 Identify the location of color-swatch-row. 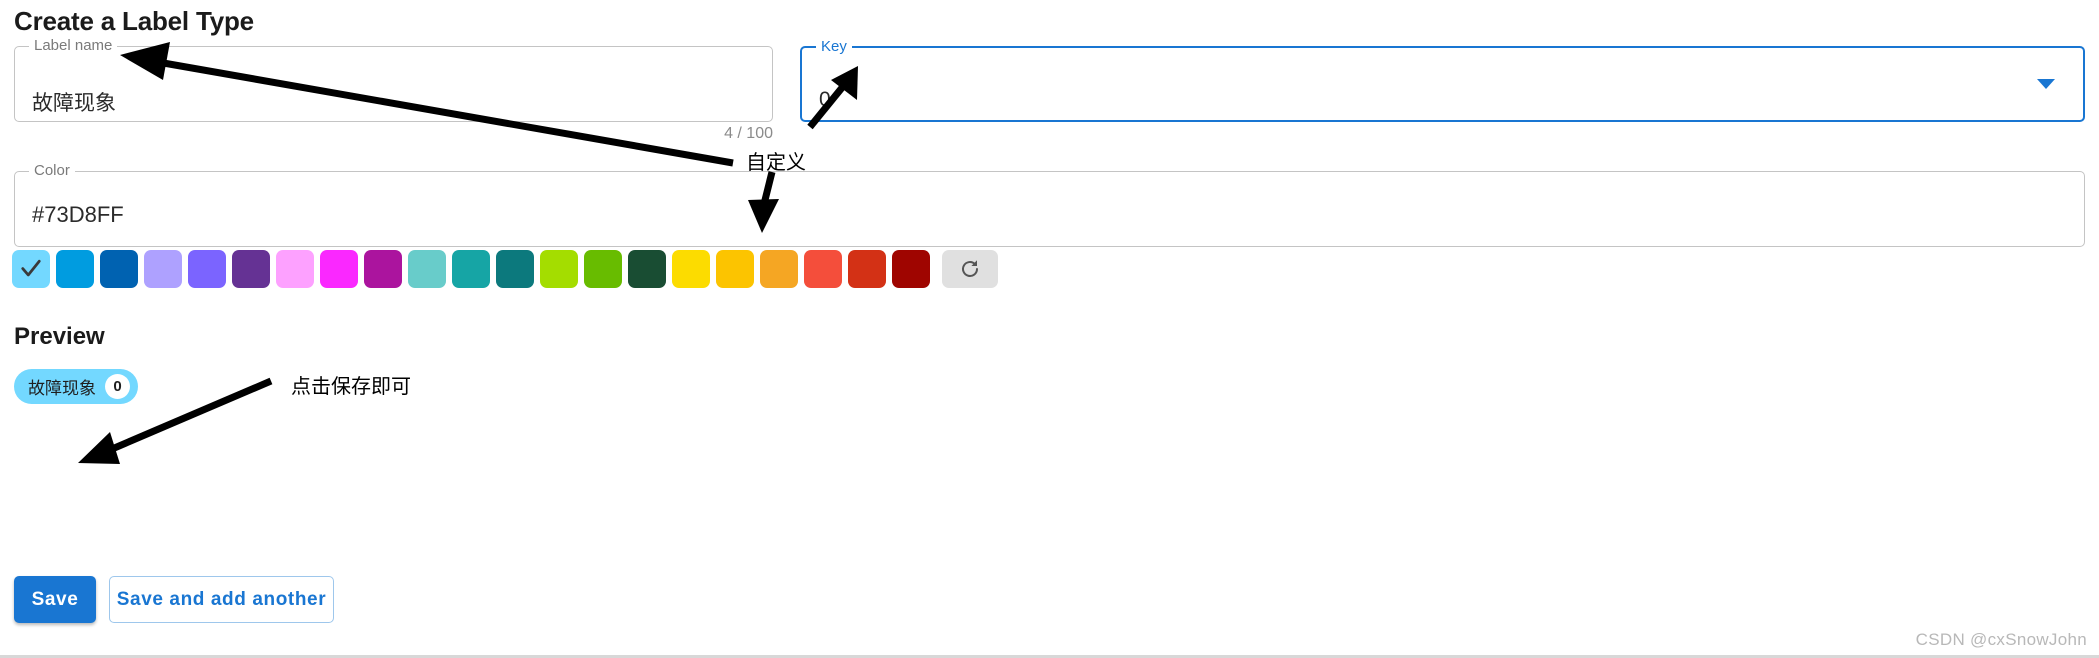
(505, 269).